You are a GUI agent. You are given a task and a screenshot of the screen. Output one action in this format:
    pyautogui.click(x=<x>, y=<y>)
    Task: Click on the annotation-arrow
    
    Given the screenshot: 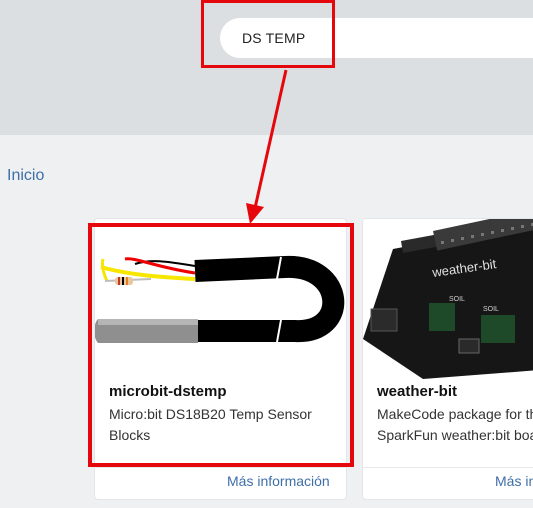 What is the action you would take?
    pyautogui.click(x=267, y=146)
    